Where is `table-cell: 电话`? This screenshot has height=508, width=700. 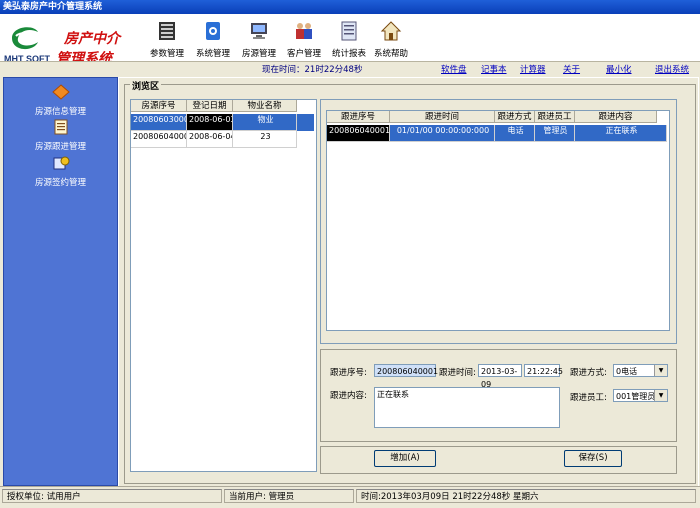
table-cell: 电话 is located at coordinates (515, 133).